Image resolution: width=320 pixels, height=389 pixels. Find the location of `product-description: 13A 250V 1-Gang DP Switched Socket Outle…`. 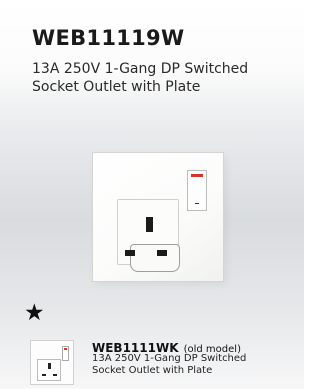

product-description: 13A 250V 1-Gang DP Switched Socket Outle… is located at coordinates (162, 78).